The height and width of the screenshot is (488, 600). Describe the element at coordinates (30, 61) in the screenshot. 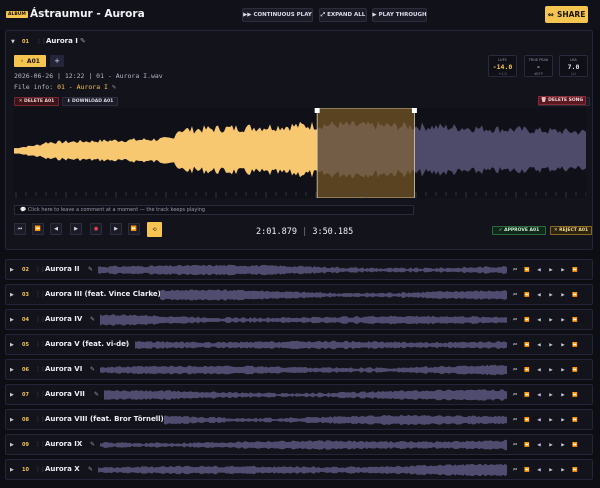

I see `version-tab-a01: ◦ A01` at that location.